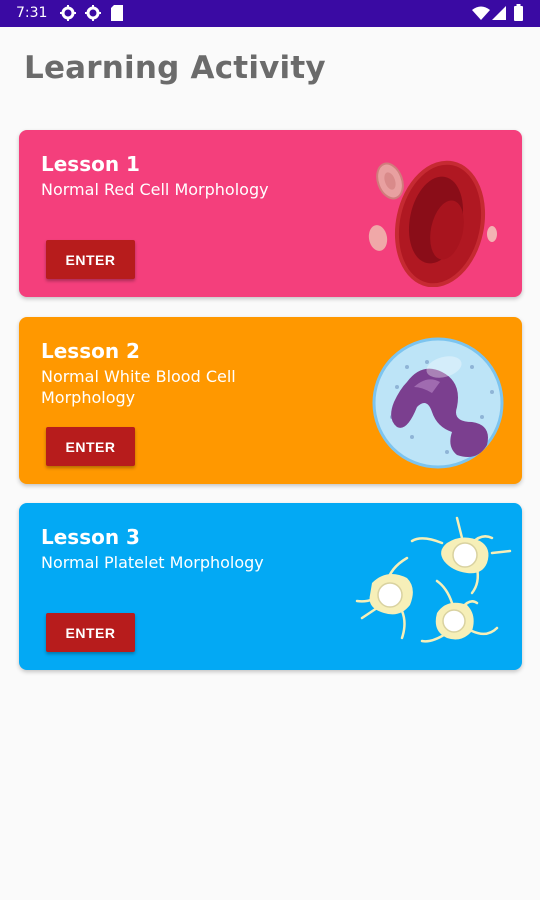 Image resolution: width=540 pixels, height=900 pixels. Describe the element at coordinates (155, 189) in the screenshot. I see `lesson-subtitle: Normal Red Cell Morphology` at that location.